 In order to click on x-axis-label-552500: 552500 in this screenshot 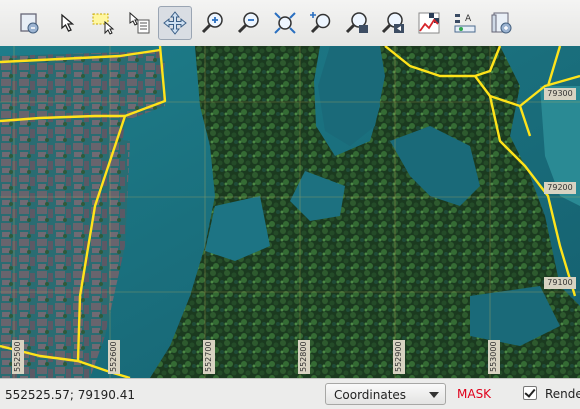, I will do `click(18, 357)`.